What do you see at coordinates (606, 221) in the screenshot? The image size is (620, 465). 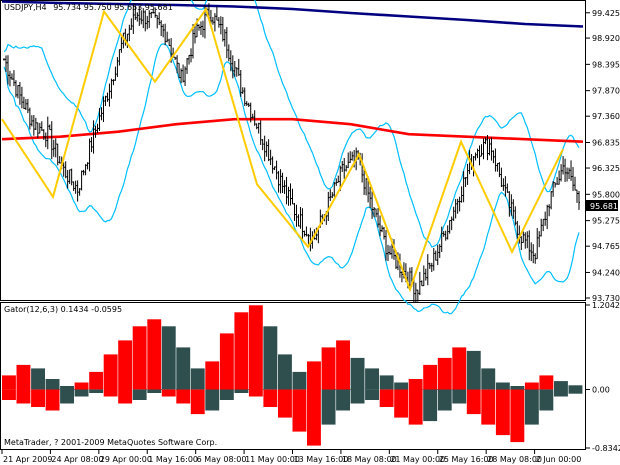 I see `price-tick-label: 95.275` at bounding box center [606, 221].